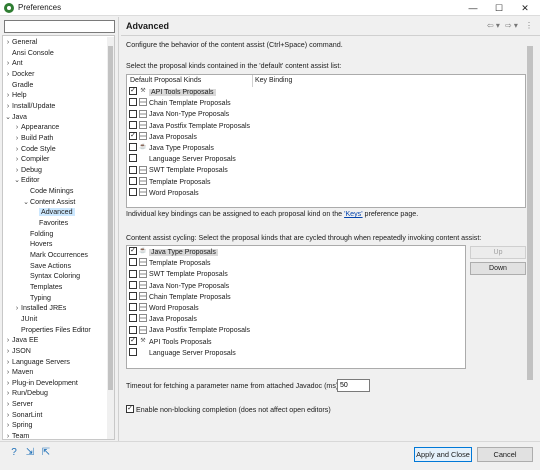  What do you see at coordinates (19, 74) in the screenshot?
I see `tree-item-docker: › Docker` at bounding box center [19, 74].